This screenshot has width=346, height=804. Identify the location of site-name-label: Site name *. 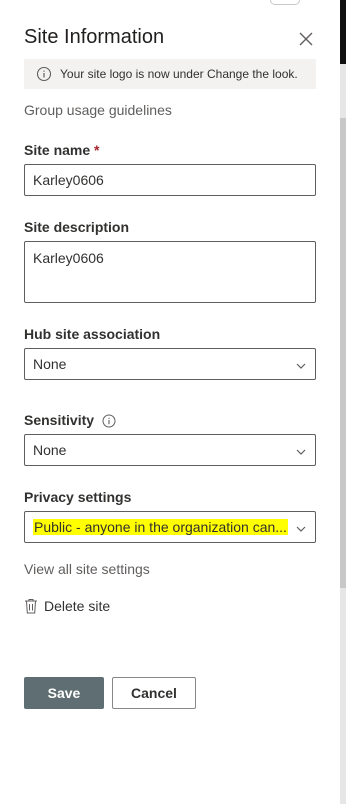
(61, 150).